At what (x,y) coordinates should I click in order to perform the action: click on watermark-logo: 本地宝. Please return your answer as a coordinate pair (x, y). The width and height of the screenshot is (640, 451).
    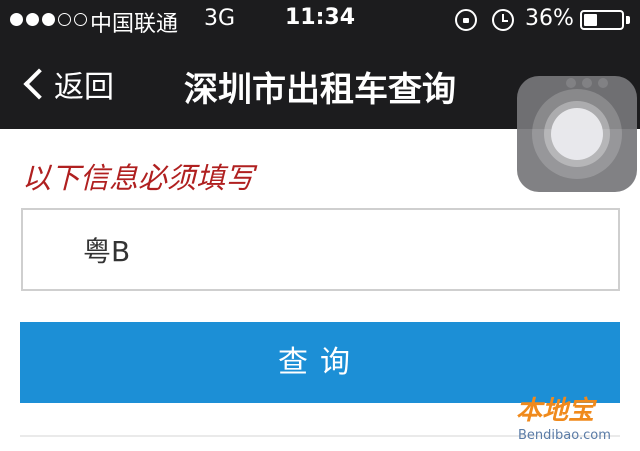
    Looking at the image, I should click on (555, 411).